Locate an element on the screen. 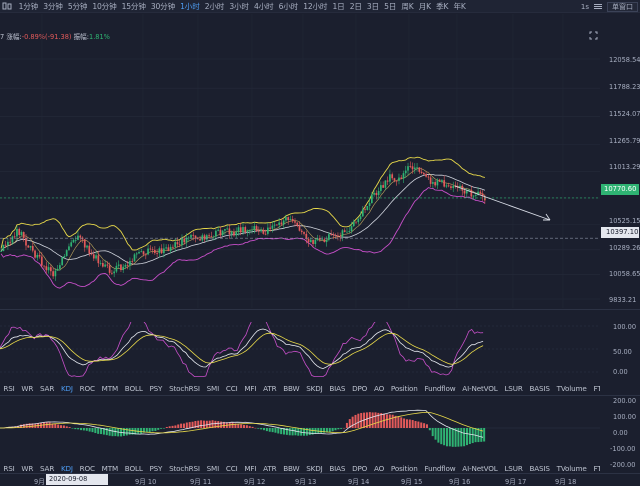 The image size is (640, 486). timeframe-9: 4小时 is located at coordinates (263, 6).